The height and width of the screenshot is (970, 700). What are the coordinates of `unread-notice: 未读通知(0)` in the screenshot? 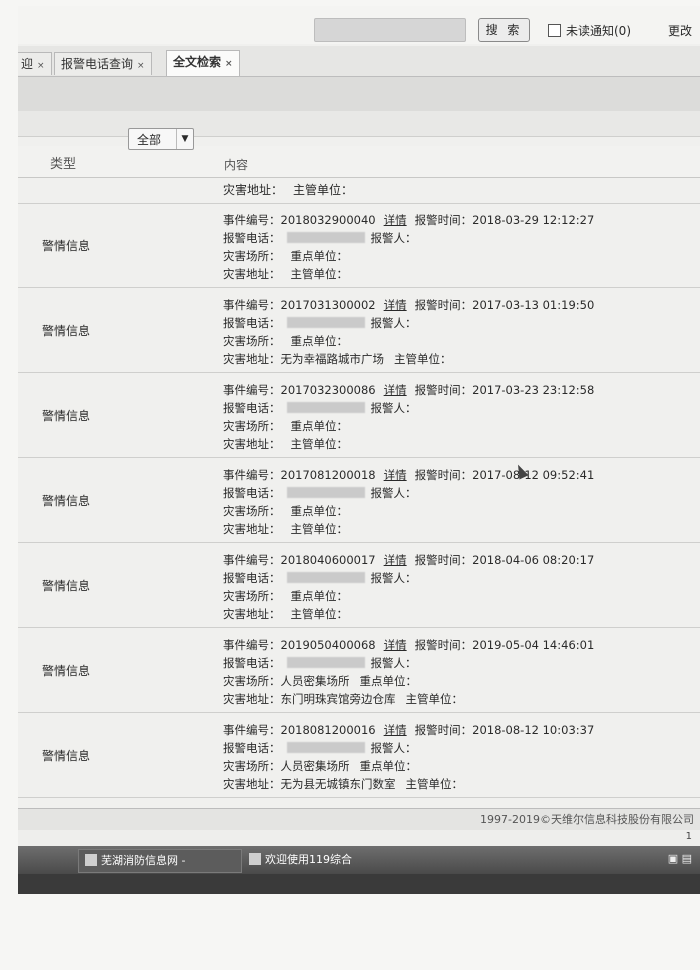 It's located at (589, 30).